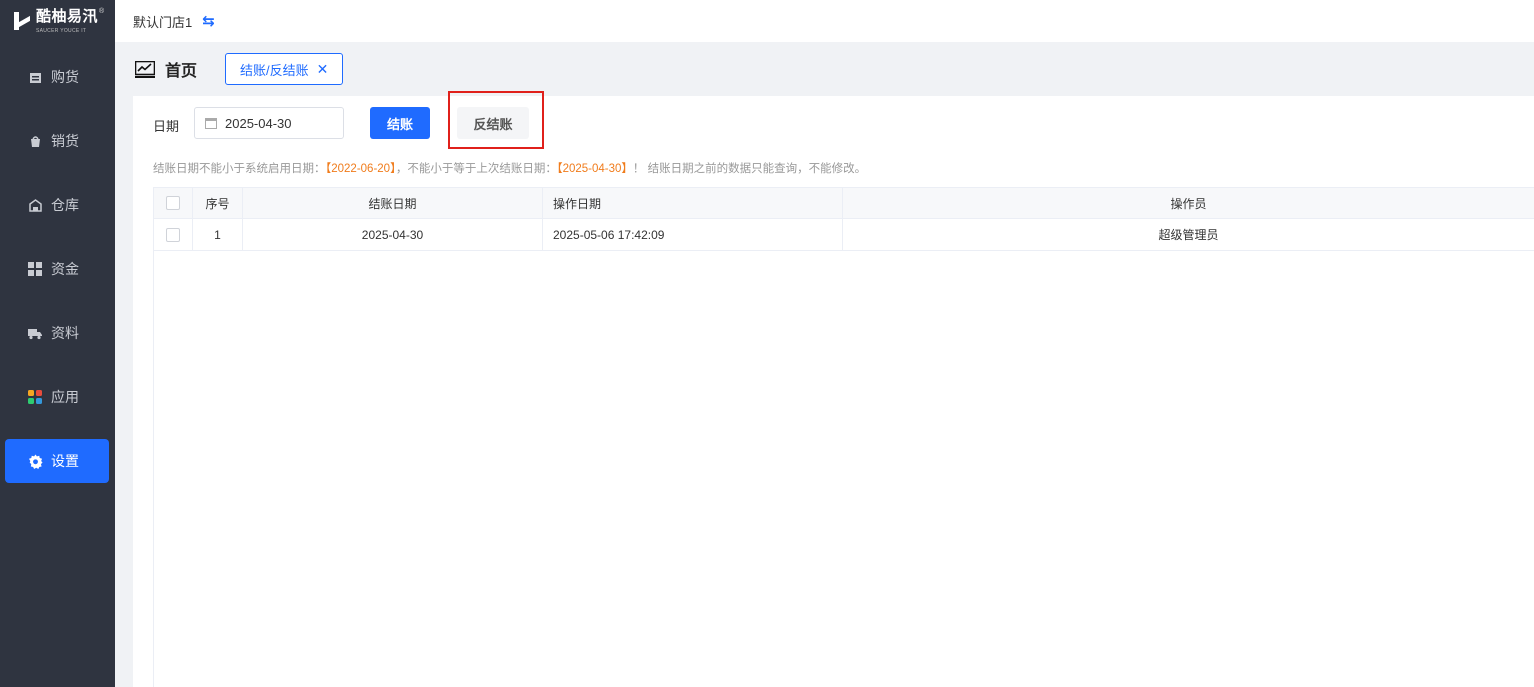 The height and width of the screenshot is (687, 1534). Describe the element at coordinates (749, 169) in the screenshot. I see `notice-part: ！ 结账日期之前的数据只能查询，不能修改。` at that location.